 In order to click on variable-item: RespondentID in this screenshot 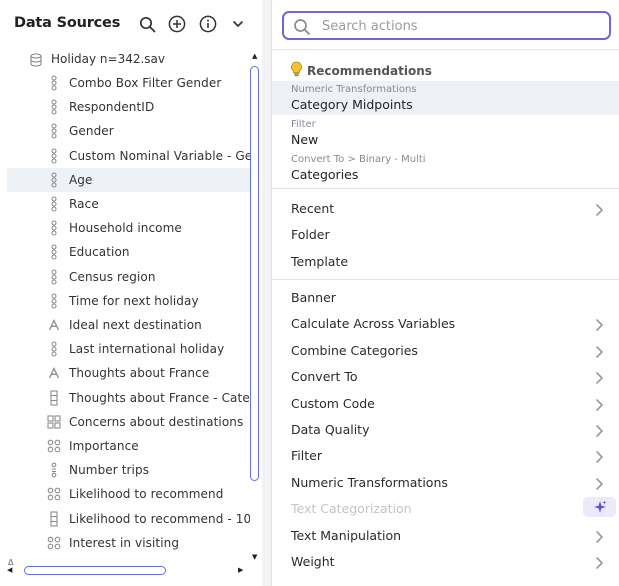, I will do `click(128, 107)`.